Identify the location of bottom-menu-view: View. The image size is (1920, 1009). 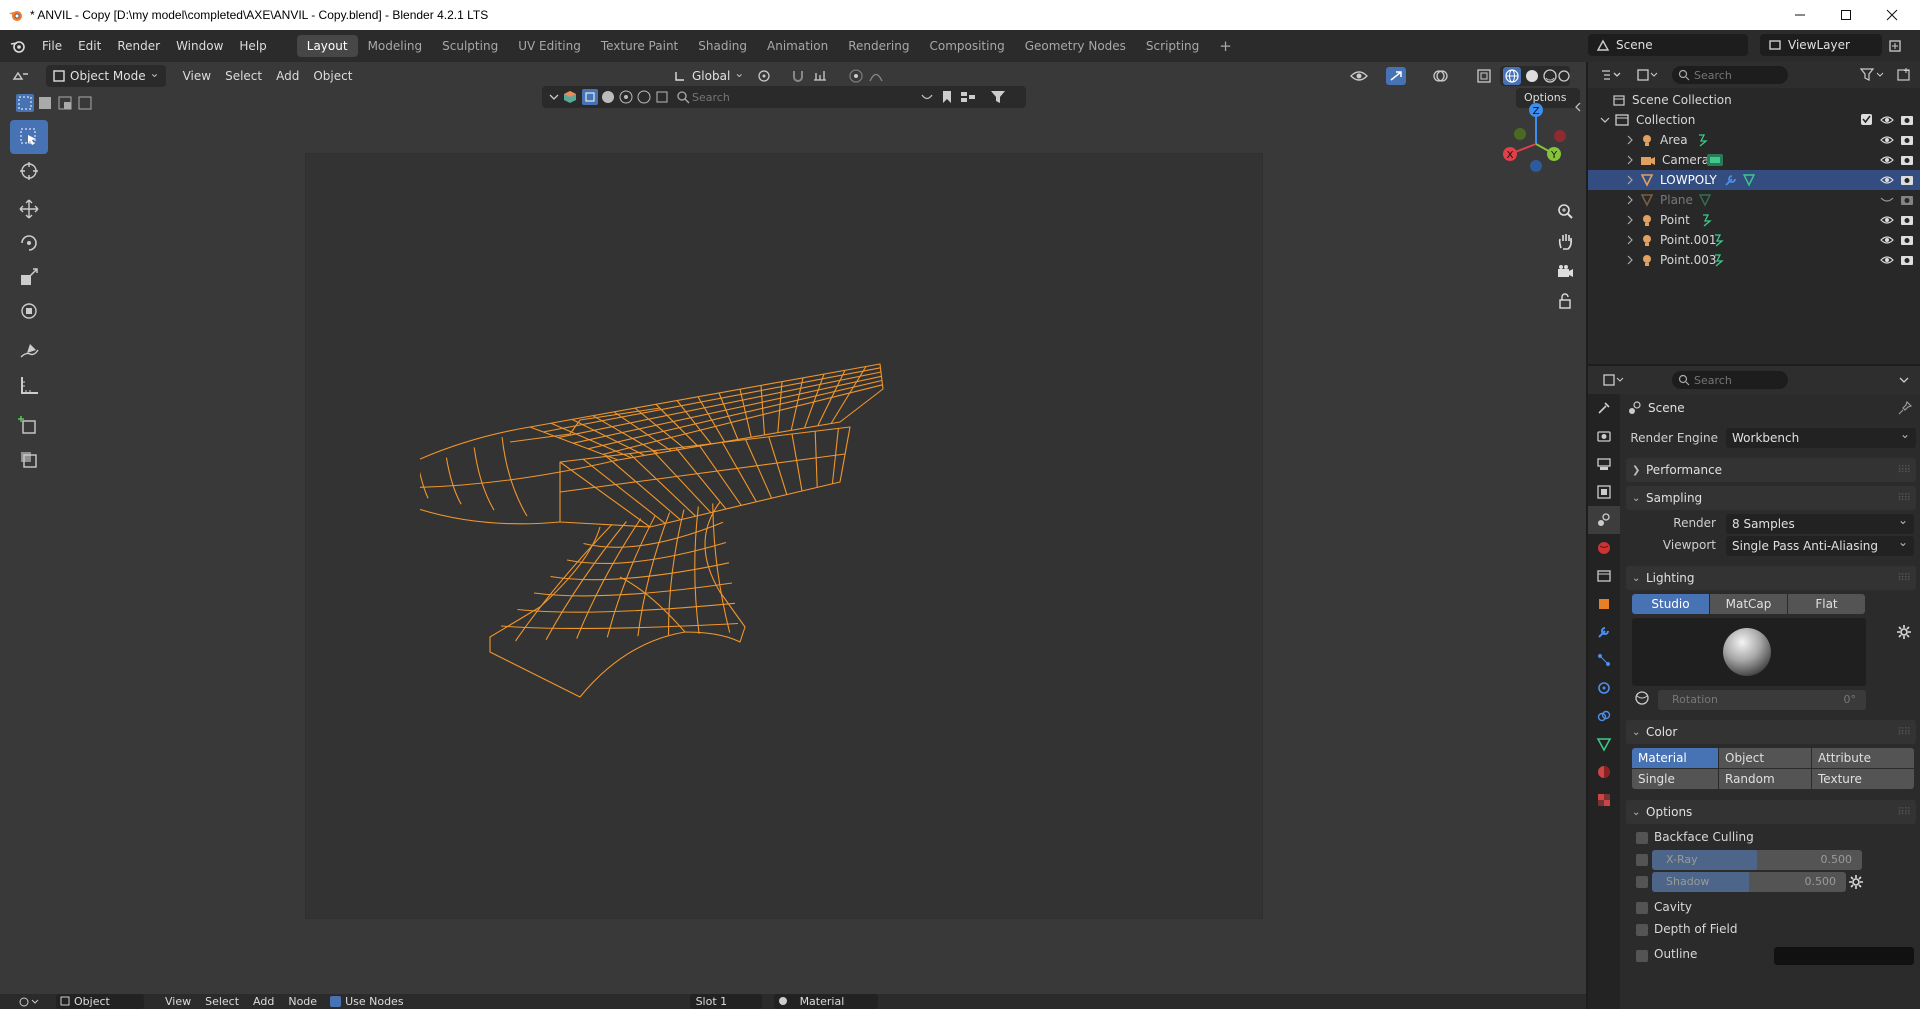
(178, 1001).